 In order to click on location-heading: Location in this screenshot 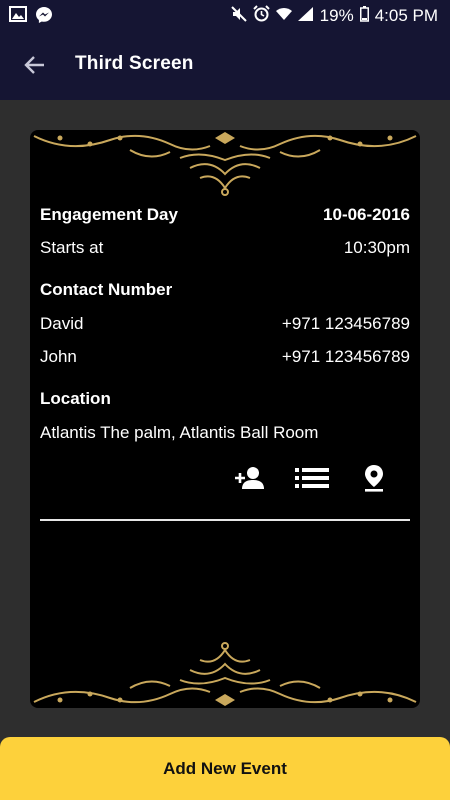, I will do `click(75, 398)`.